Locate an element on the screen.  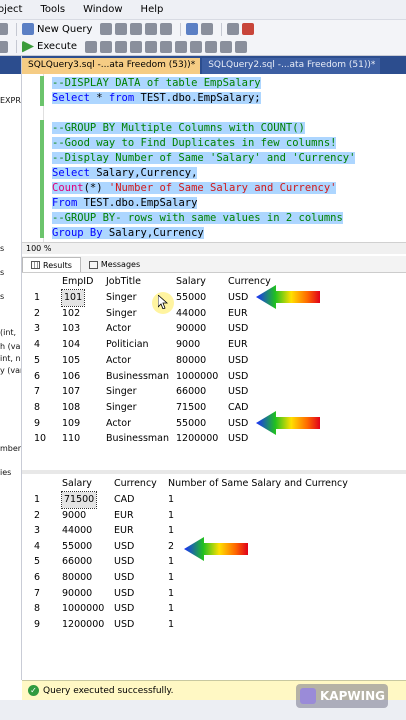
table-cell: 90000 is located at coordinates (77, 594).